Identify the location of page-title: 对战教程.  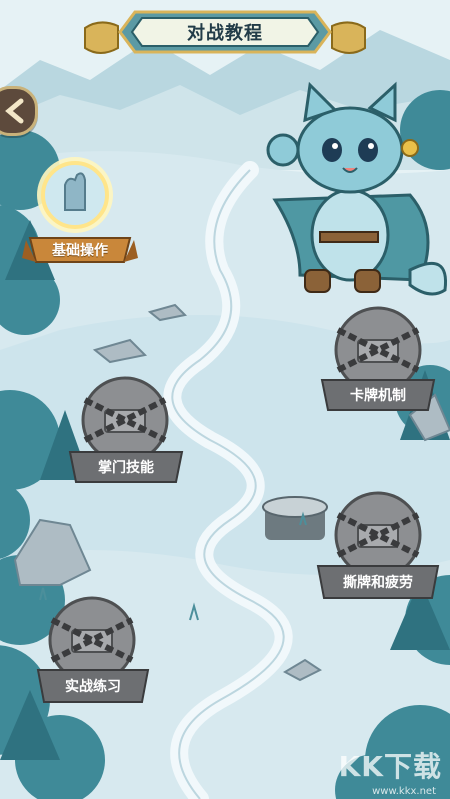
(225, 33).